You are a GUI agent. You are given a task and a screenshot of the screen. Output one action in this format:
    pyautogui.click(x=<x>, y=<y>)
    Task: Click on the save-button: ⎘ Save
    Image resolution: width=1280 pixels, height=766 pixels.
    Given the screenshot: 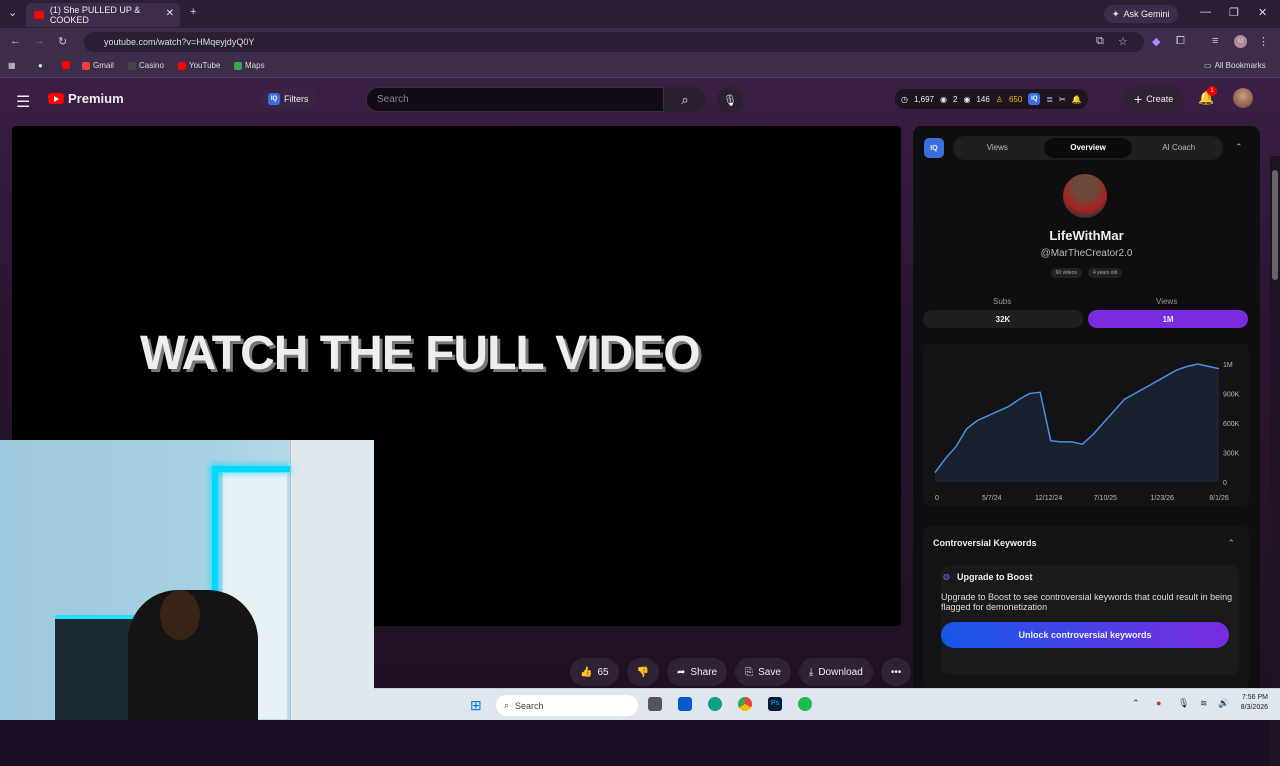 What is the action you would take?
    pyautogui.click(x=763, y=672)
    